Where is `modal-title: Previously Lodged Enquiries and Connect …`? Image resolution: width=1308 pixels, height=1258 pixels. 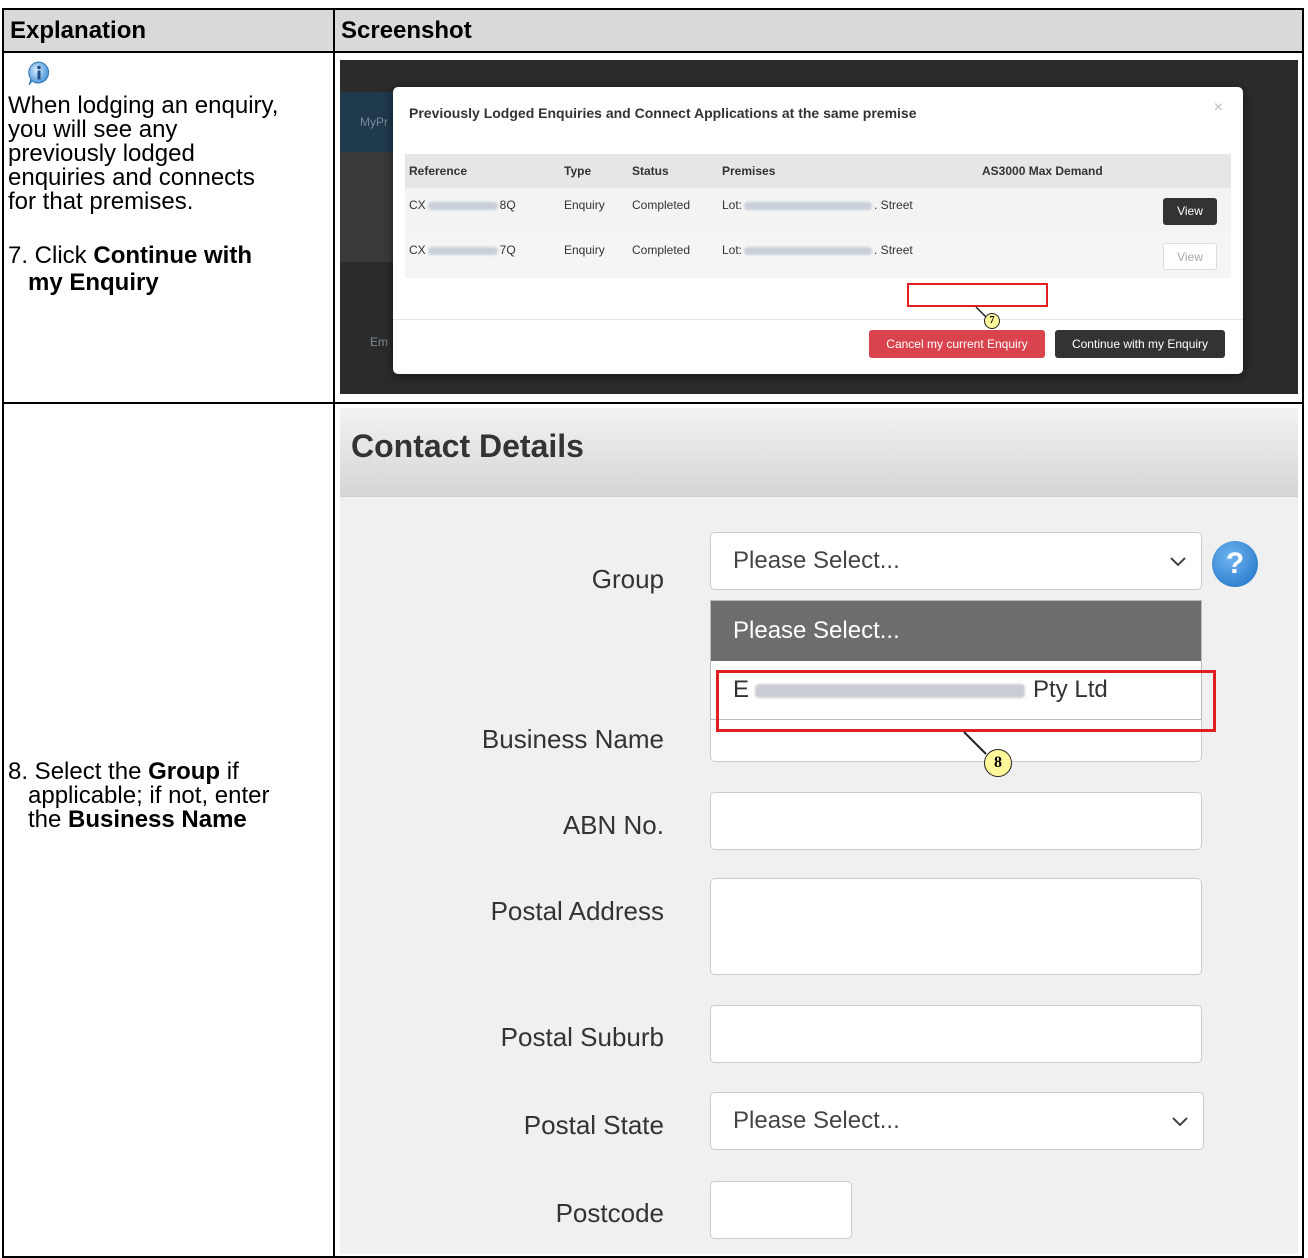
modal-title: Previously Lodged Enquiries and Connect … is located at coordinates (663, 113).